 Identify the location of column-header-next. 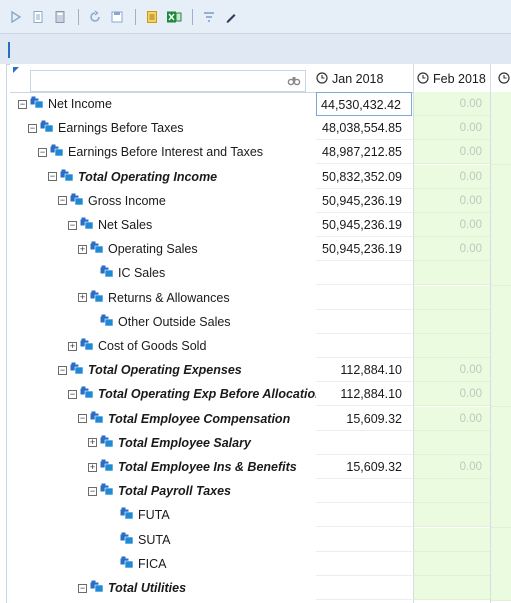
(504, 79).